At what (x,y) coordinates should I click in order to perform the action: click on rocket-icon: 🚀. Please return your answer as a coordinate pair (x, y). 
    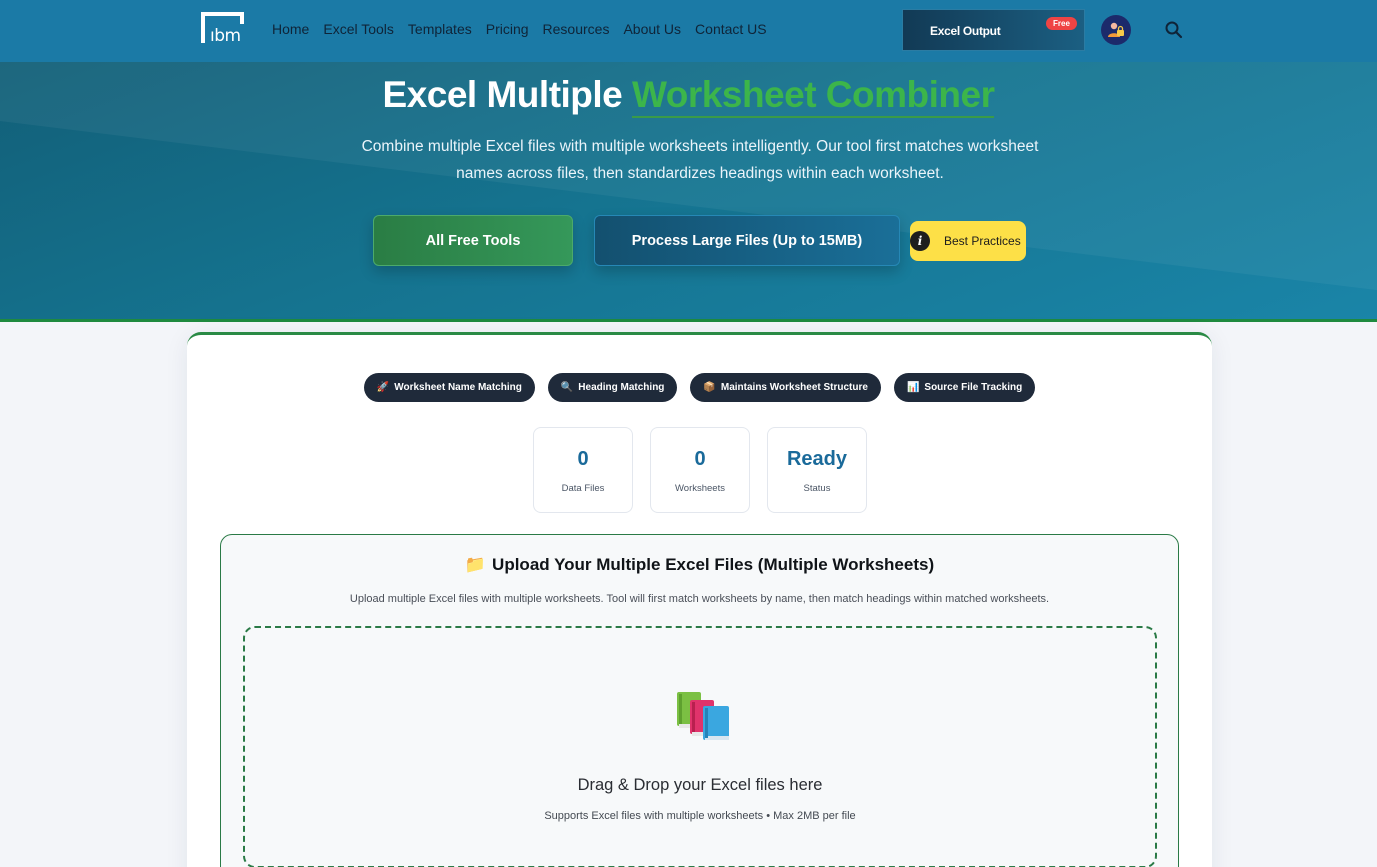
    Looking at the image, I should click on (383, 387).